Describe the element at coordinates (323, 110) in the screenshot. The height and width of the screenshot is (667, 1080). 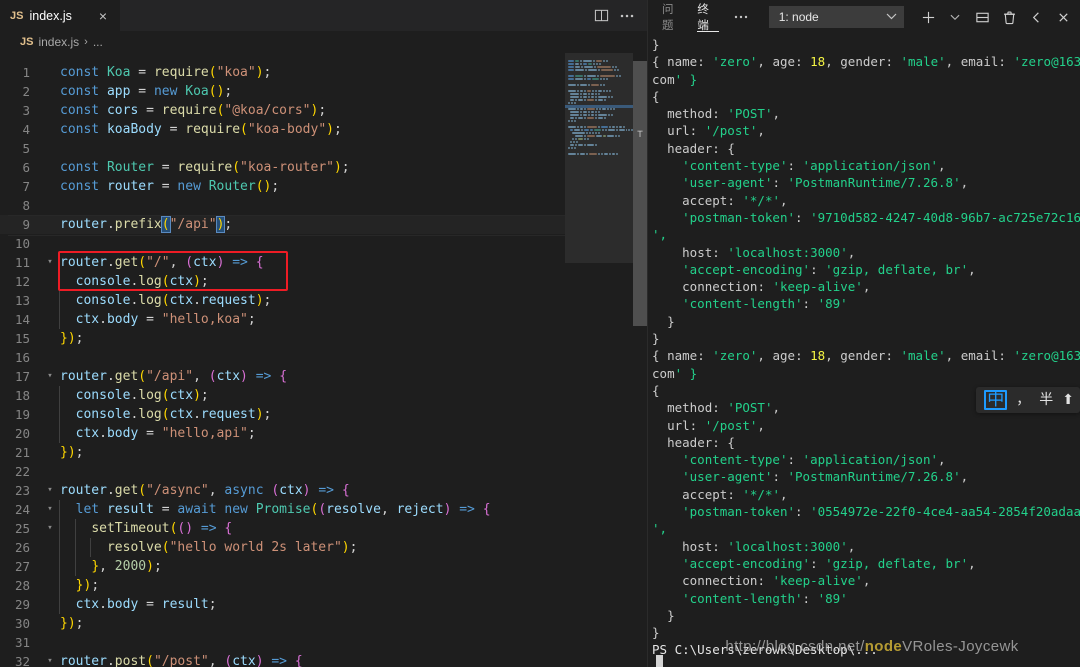
I see `code-line: 3 const cors = require("@koa/cors");` at that location.